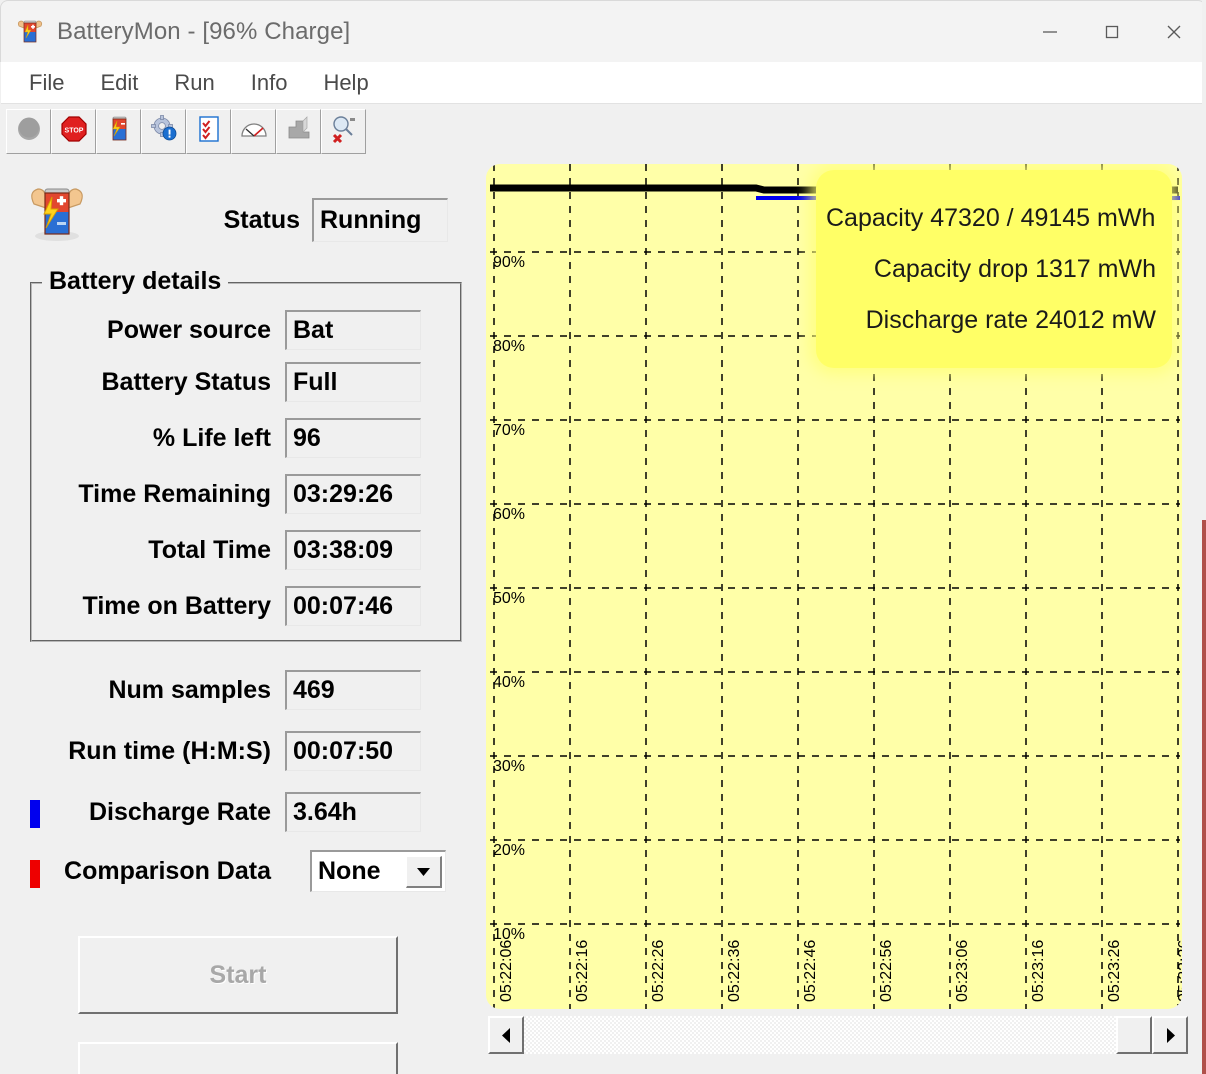  I want to click on chevron-down-icon, so click(424, 871).